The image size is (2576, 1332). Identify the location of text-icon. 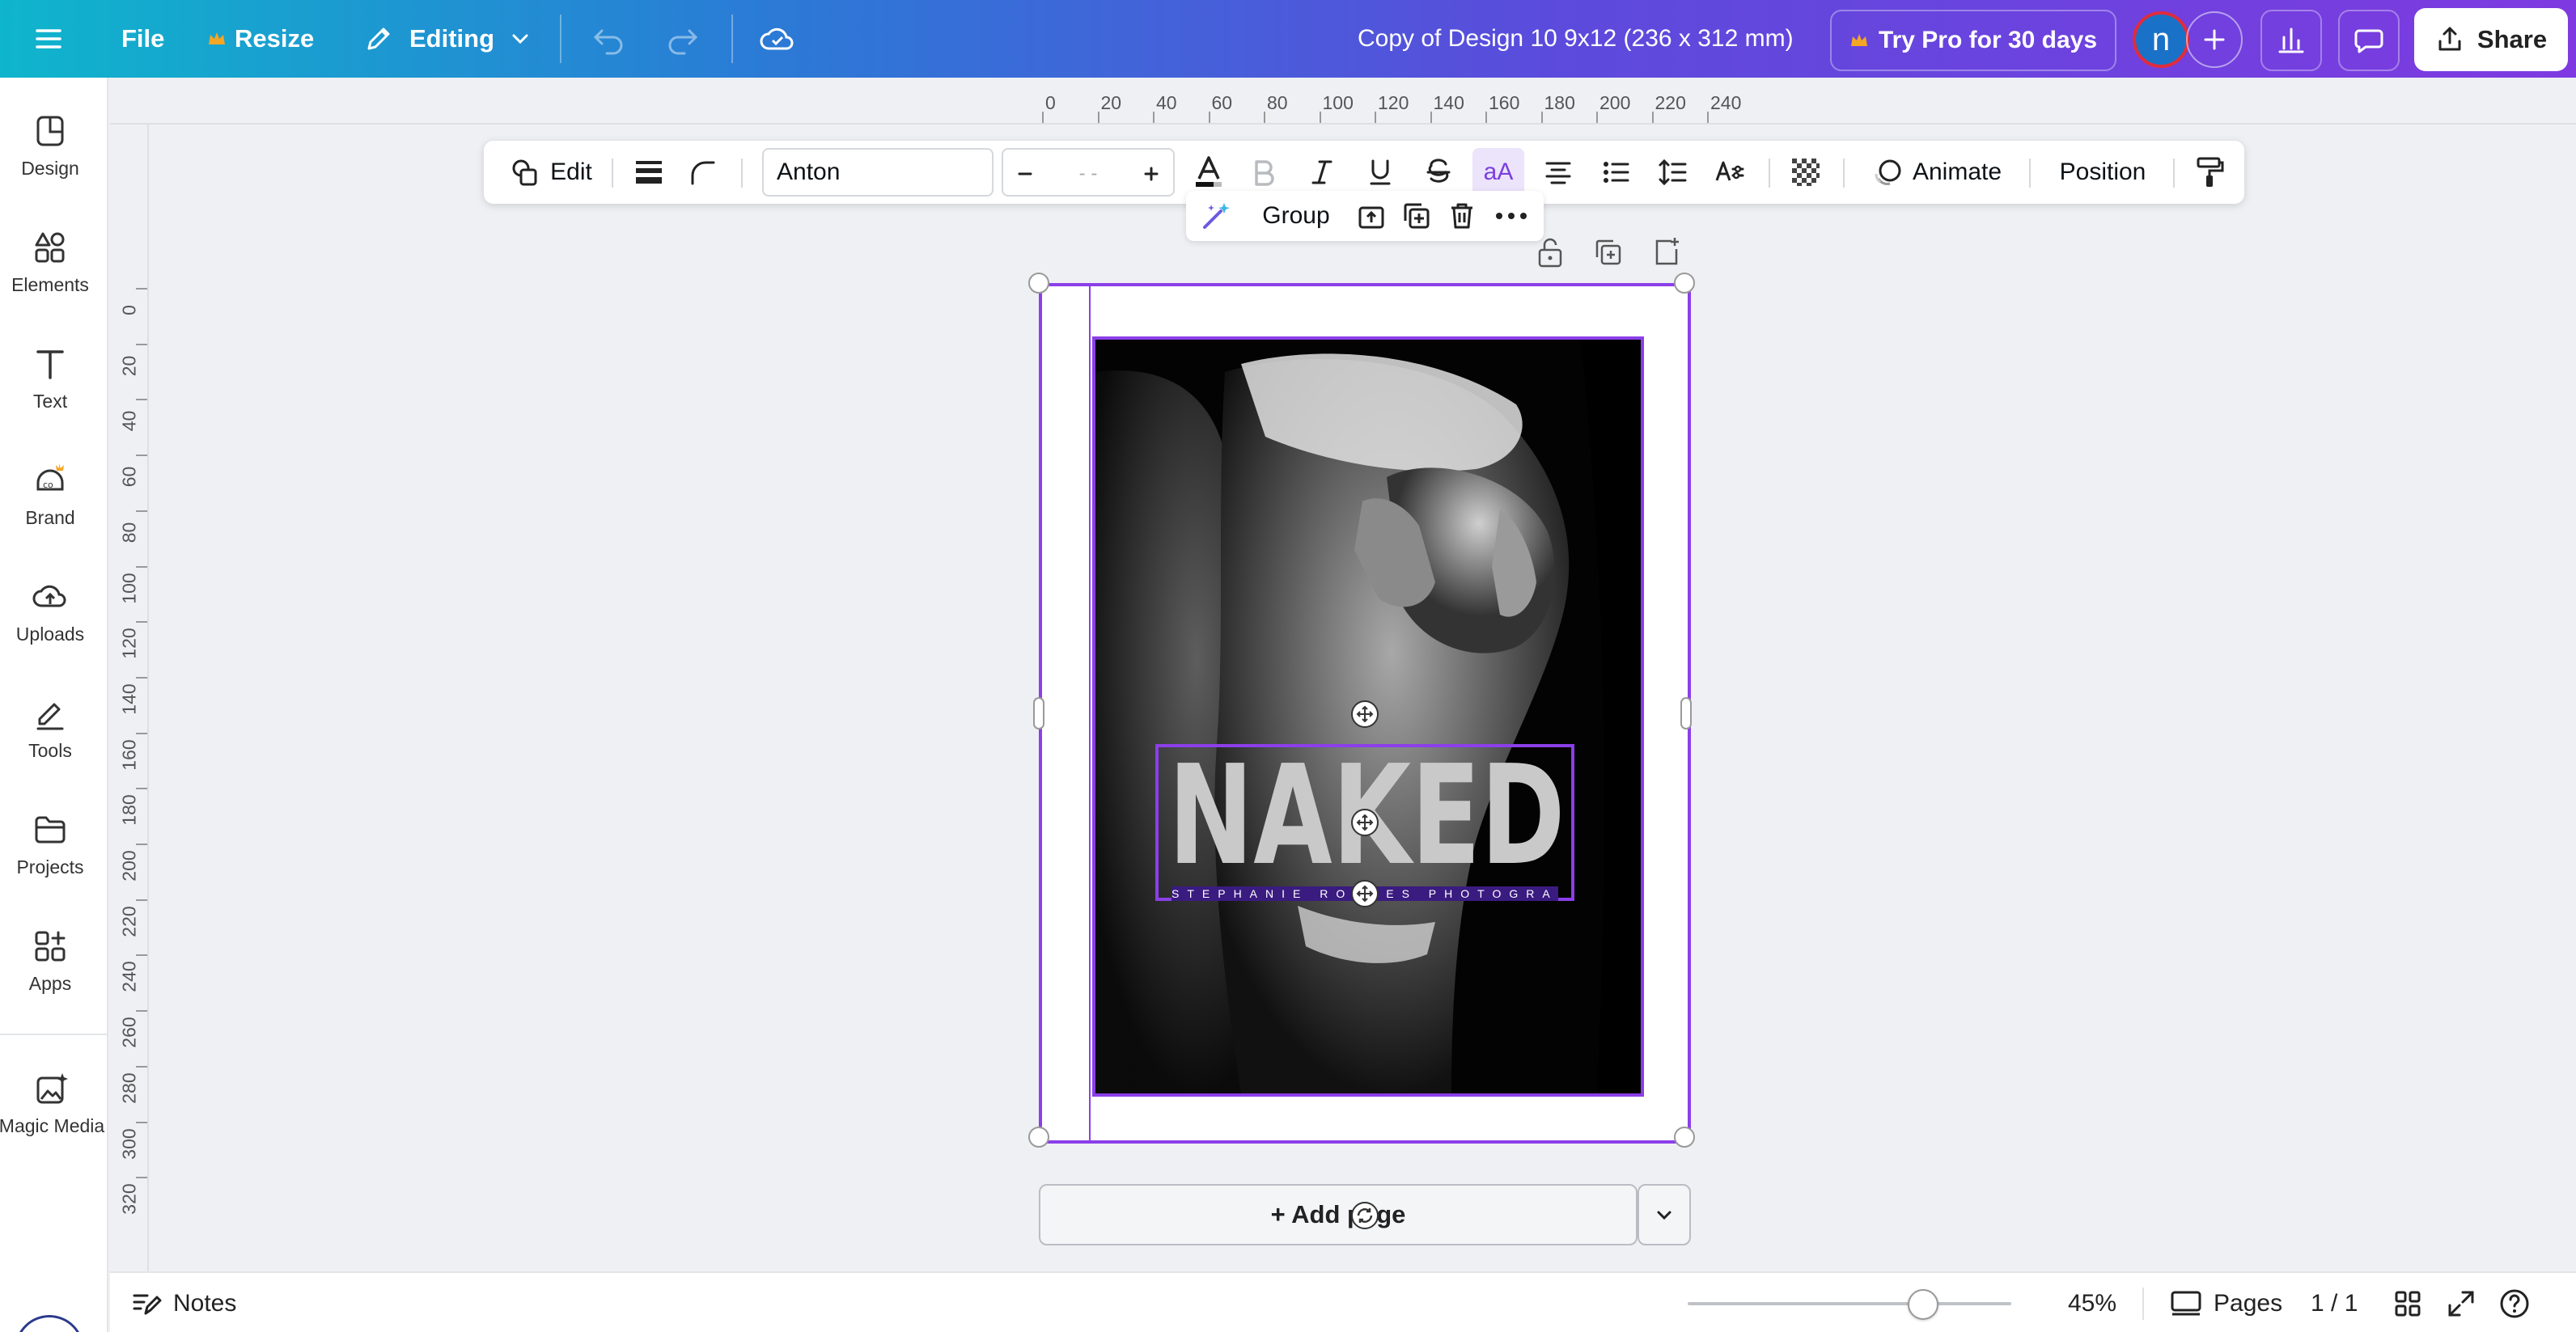
(50, 364).